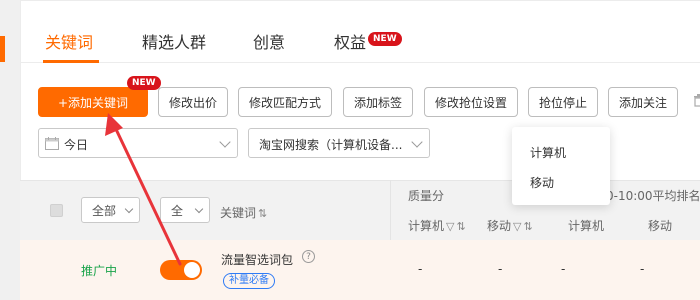 The image size is (700, 300). Describe the element at coordinates (99, 271) in the screenshot. I see `status-text: 推广中` at that location.